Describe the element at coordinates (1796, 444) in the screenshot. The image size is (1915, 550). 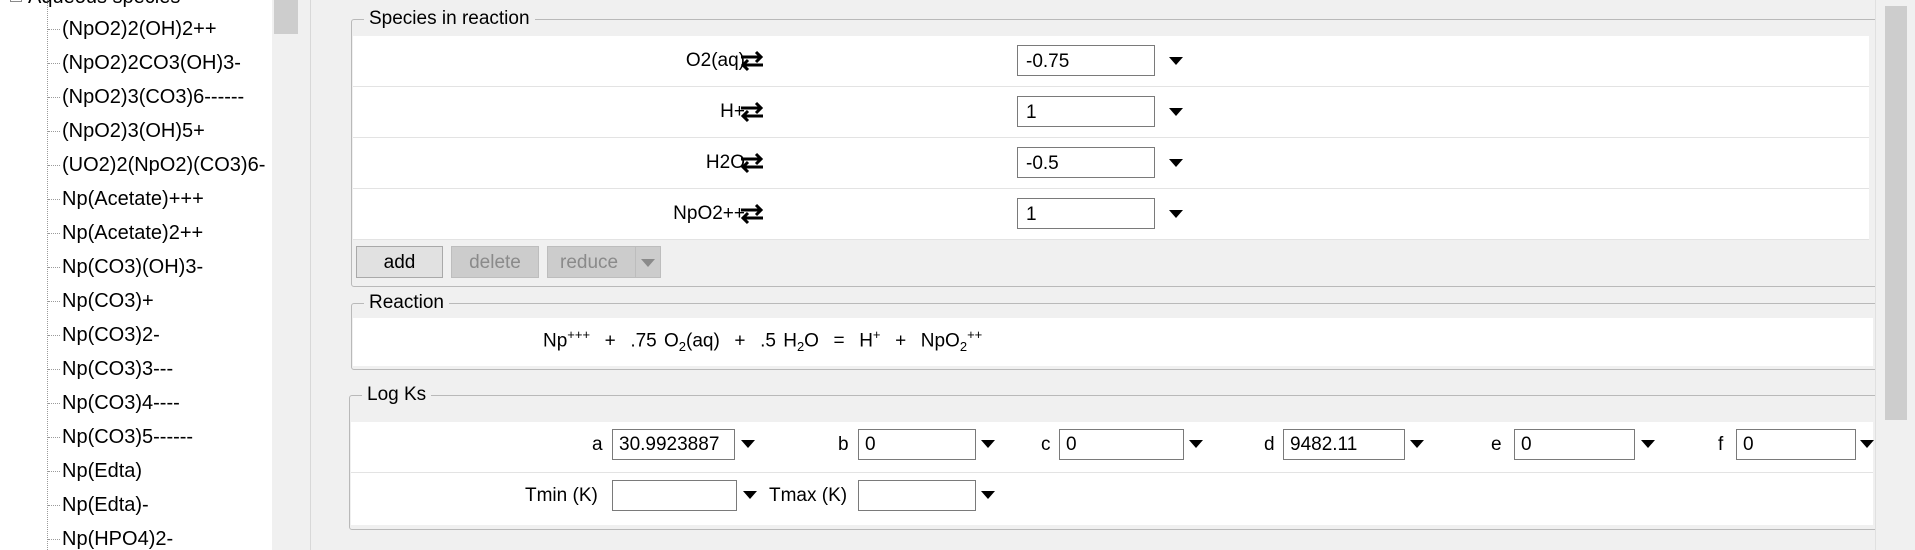
I see `f-coefficient-field: 0` at that location.